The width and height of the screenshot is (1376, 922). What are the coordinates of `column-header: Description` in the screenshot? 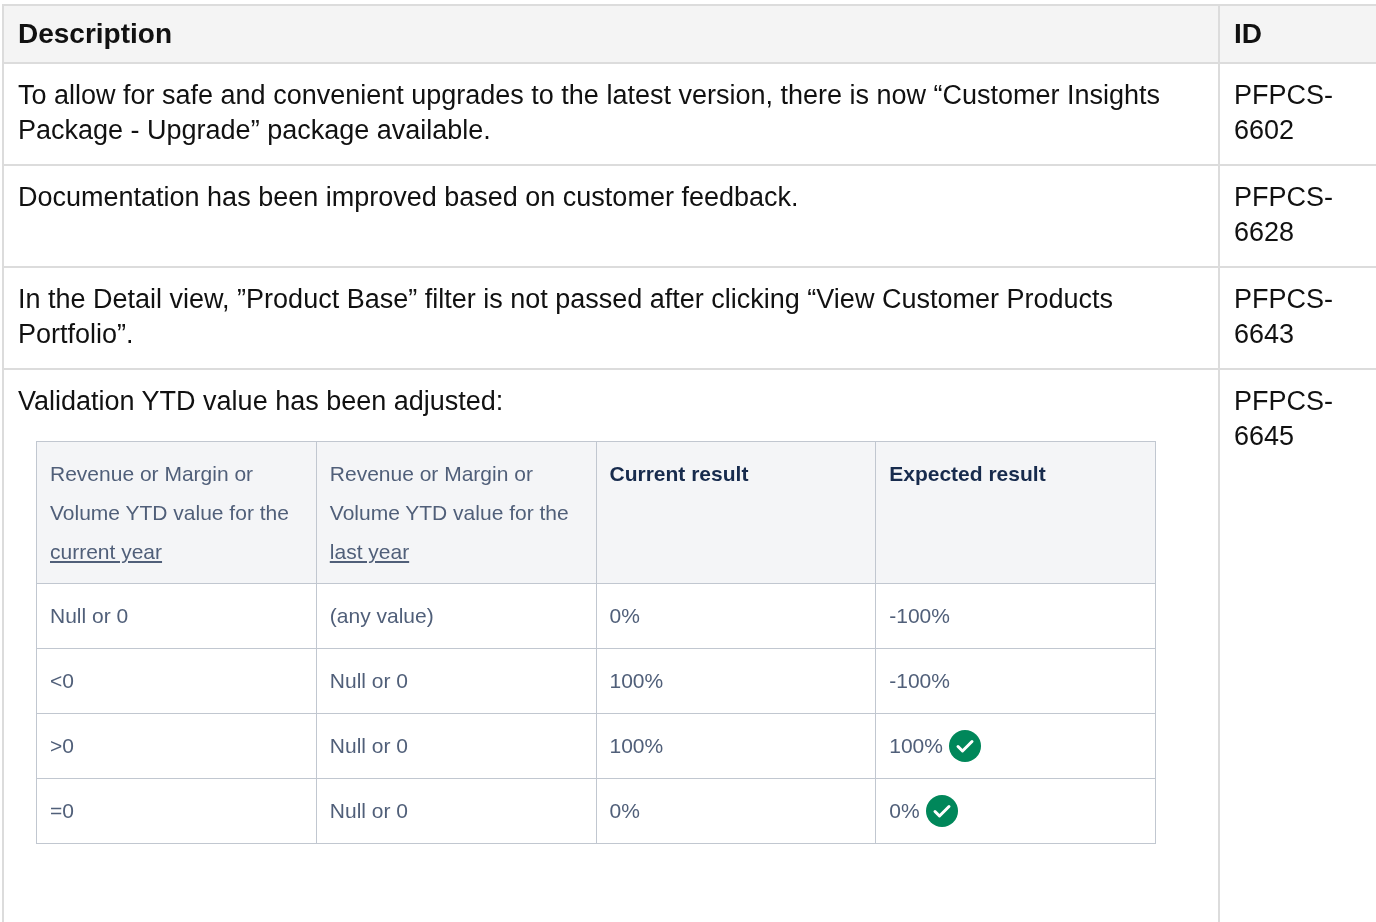 It's located at (612, 35).